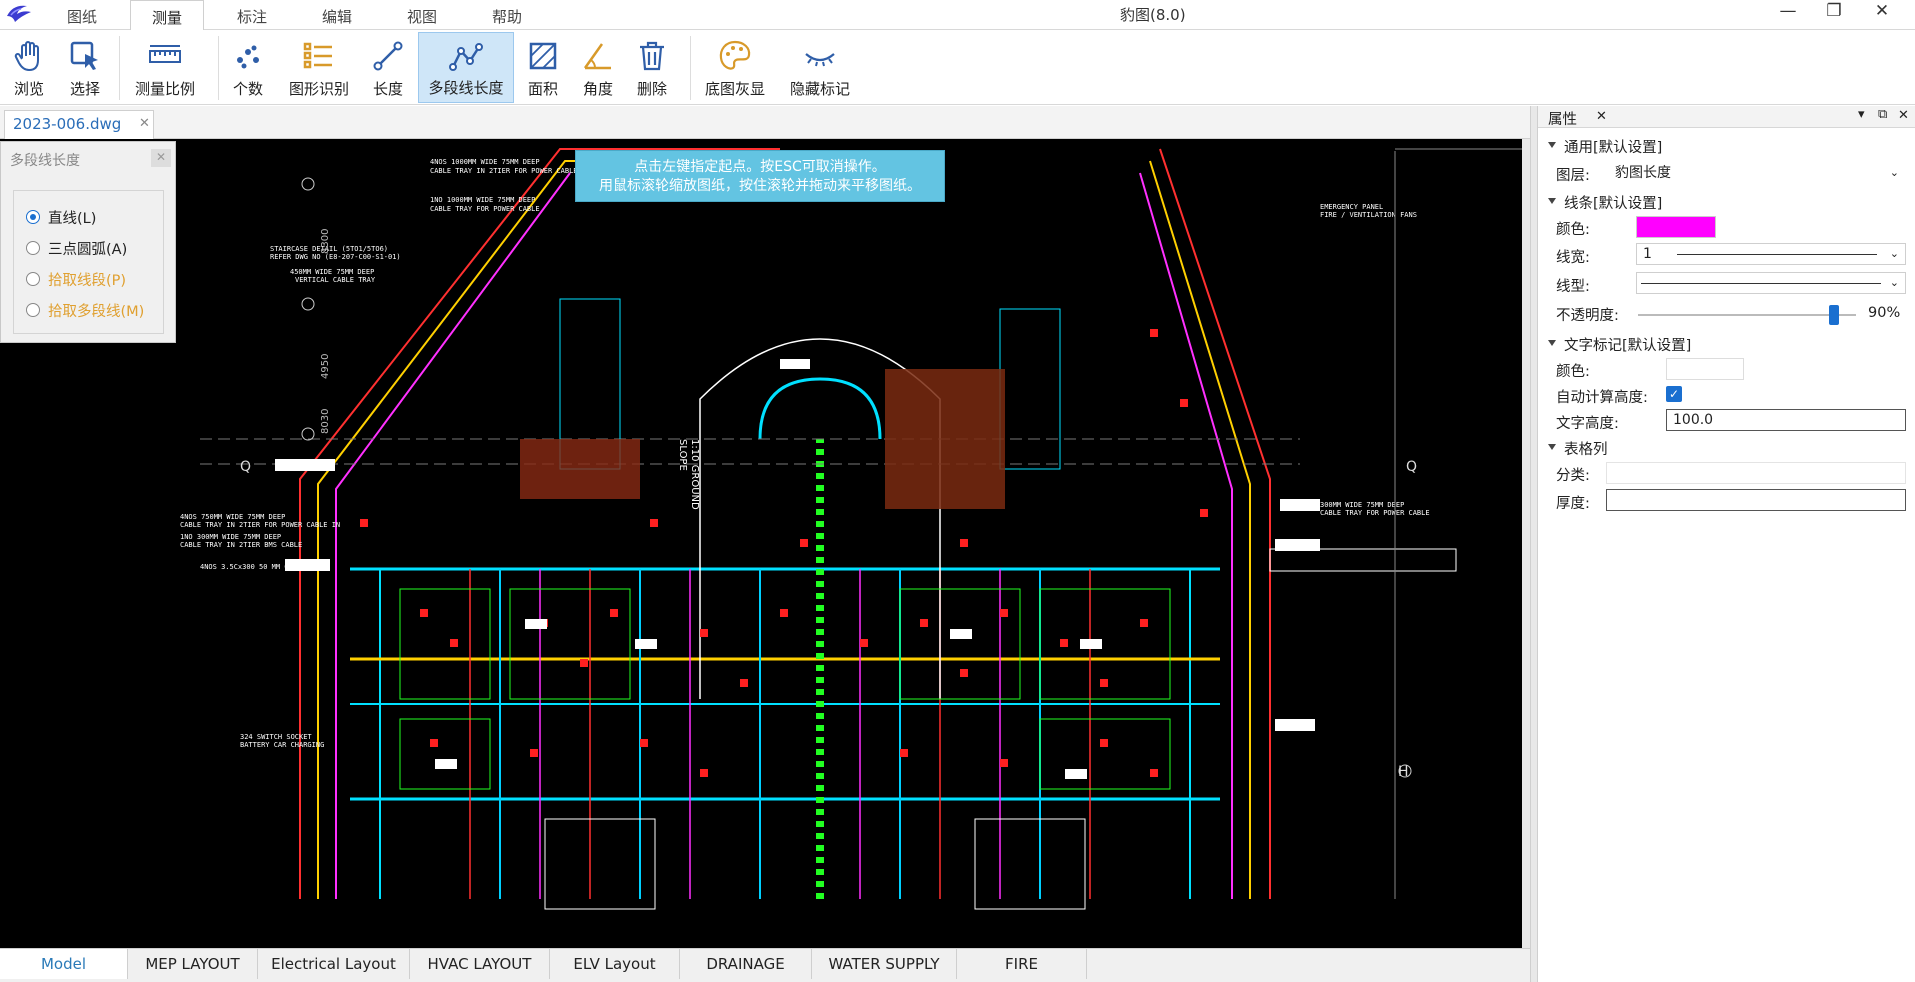 The image size is (1915, 982). I want to click on opacity-value: 90%, so click(1884, 313).